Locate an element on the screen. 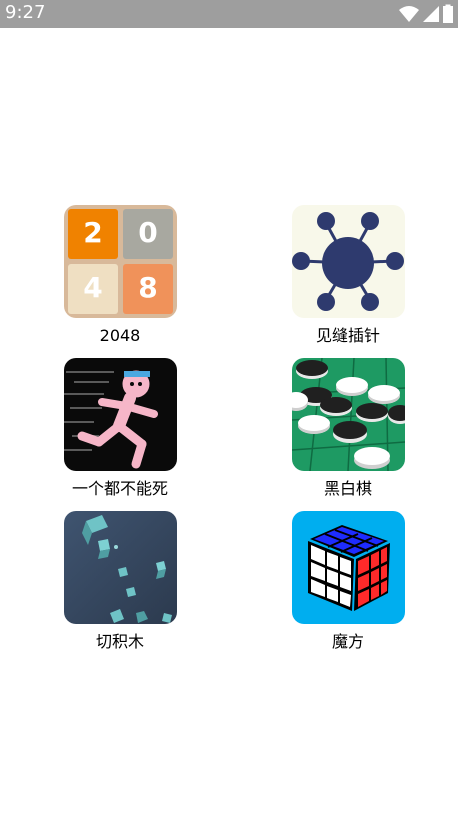  app-cut-blocks: 切积木 is located at coordinates (120, 581).